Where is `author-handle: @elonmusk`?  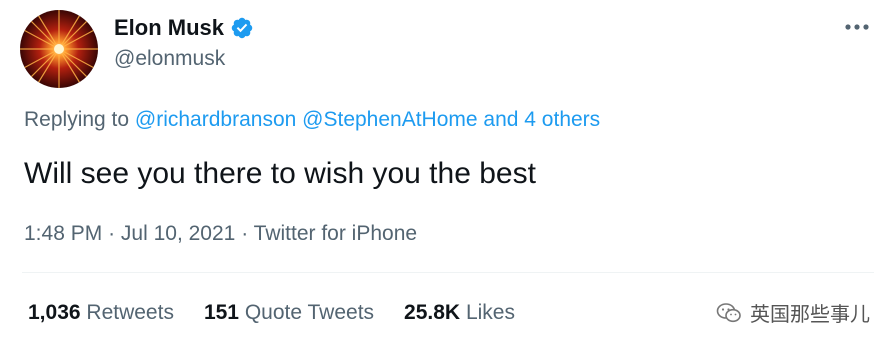
author-handle: @elonmusk is located at coordinates (169, 59).